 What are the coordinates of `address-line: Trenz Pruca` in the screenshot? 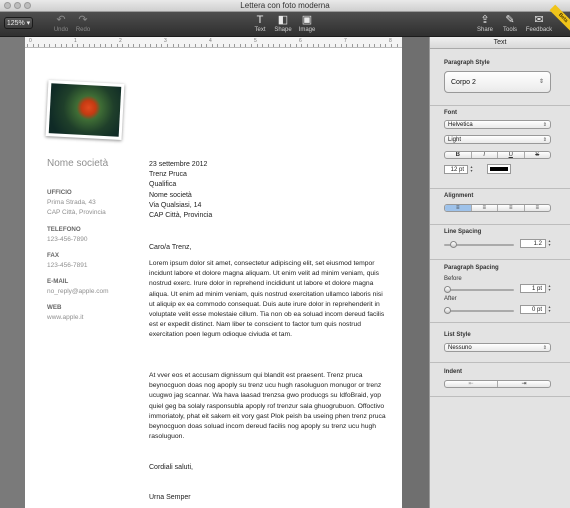 It's located at (168, 175).